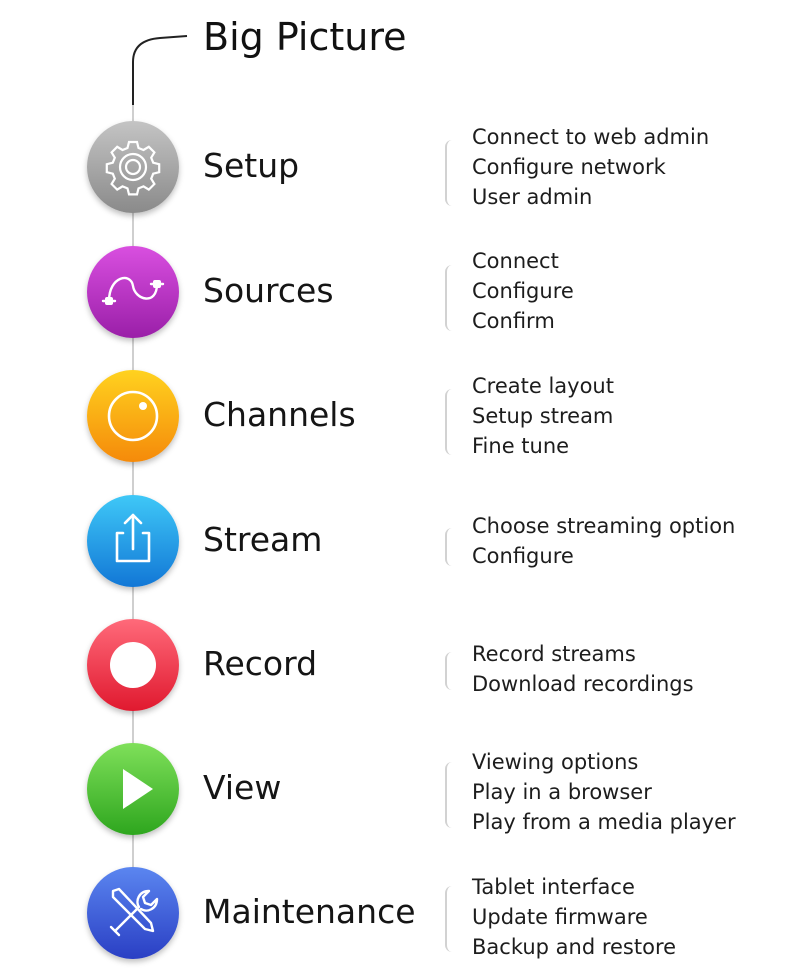  What do you see at coordinates (532, 197) in the screenshot?
I see `list-item: User admin` at bounding box center [532, 197].